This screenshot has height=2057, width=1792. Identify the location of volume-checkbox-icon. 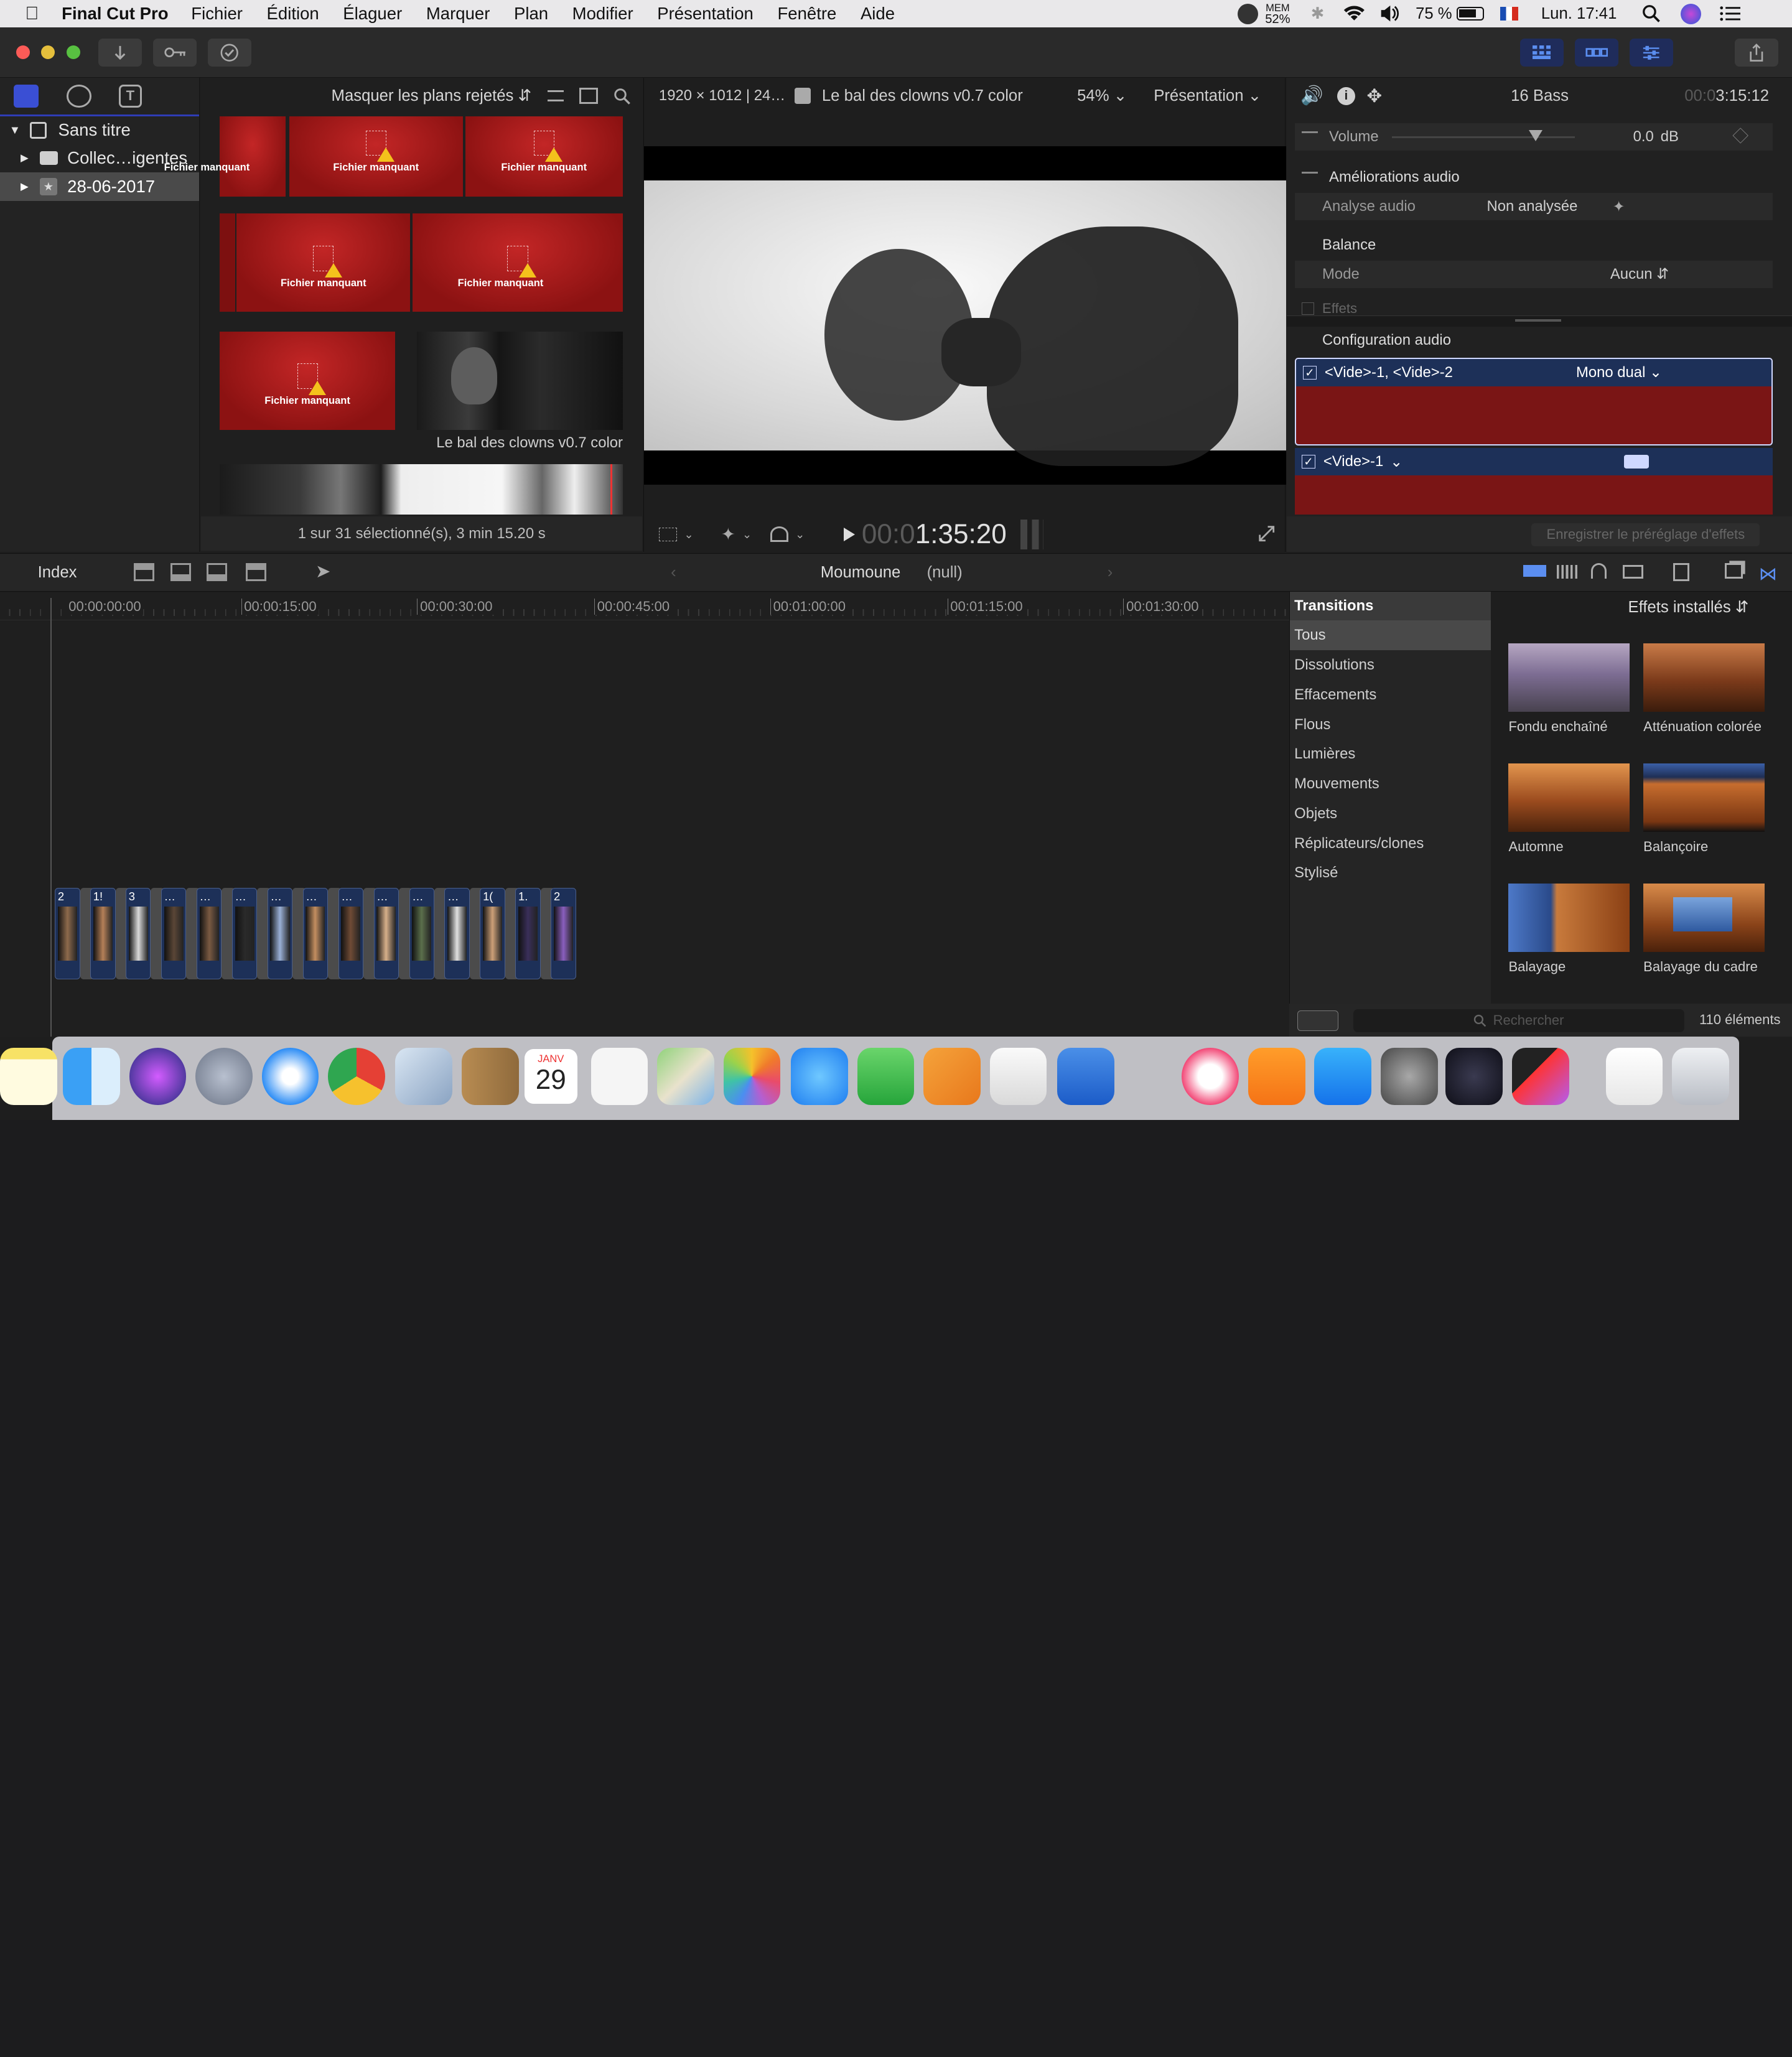
(1309, 136).